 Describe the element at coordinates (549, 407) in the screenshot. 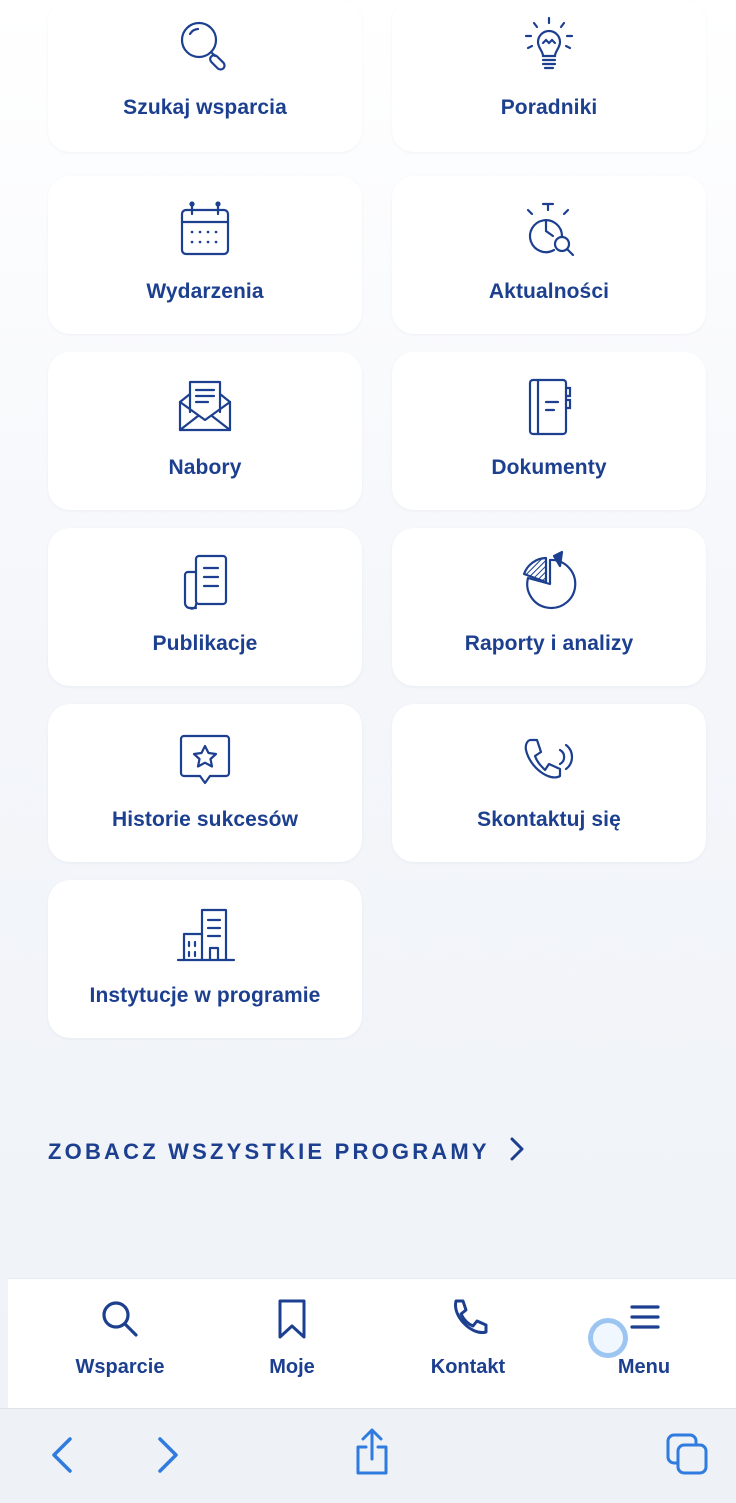

I see `notebook-icon` at that location.